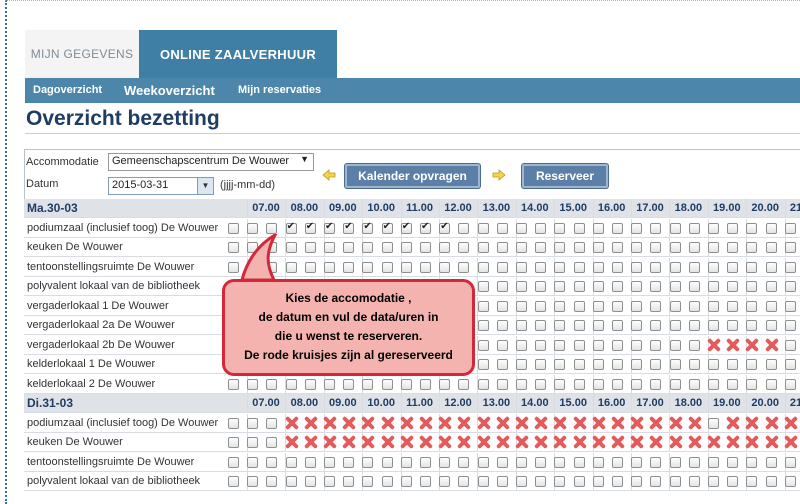  I want to click on kalender-opvragen-button: Kalender opvragen, so click(412, 176).